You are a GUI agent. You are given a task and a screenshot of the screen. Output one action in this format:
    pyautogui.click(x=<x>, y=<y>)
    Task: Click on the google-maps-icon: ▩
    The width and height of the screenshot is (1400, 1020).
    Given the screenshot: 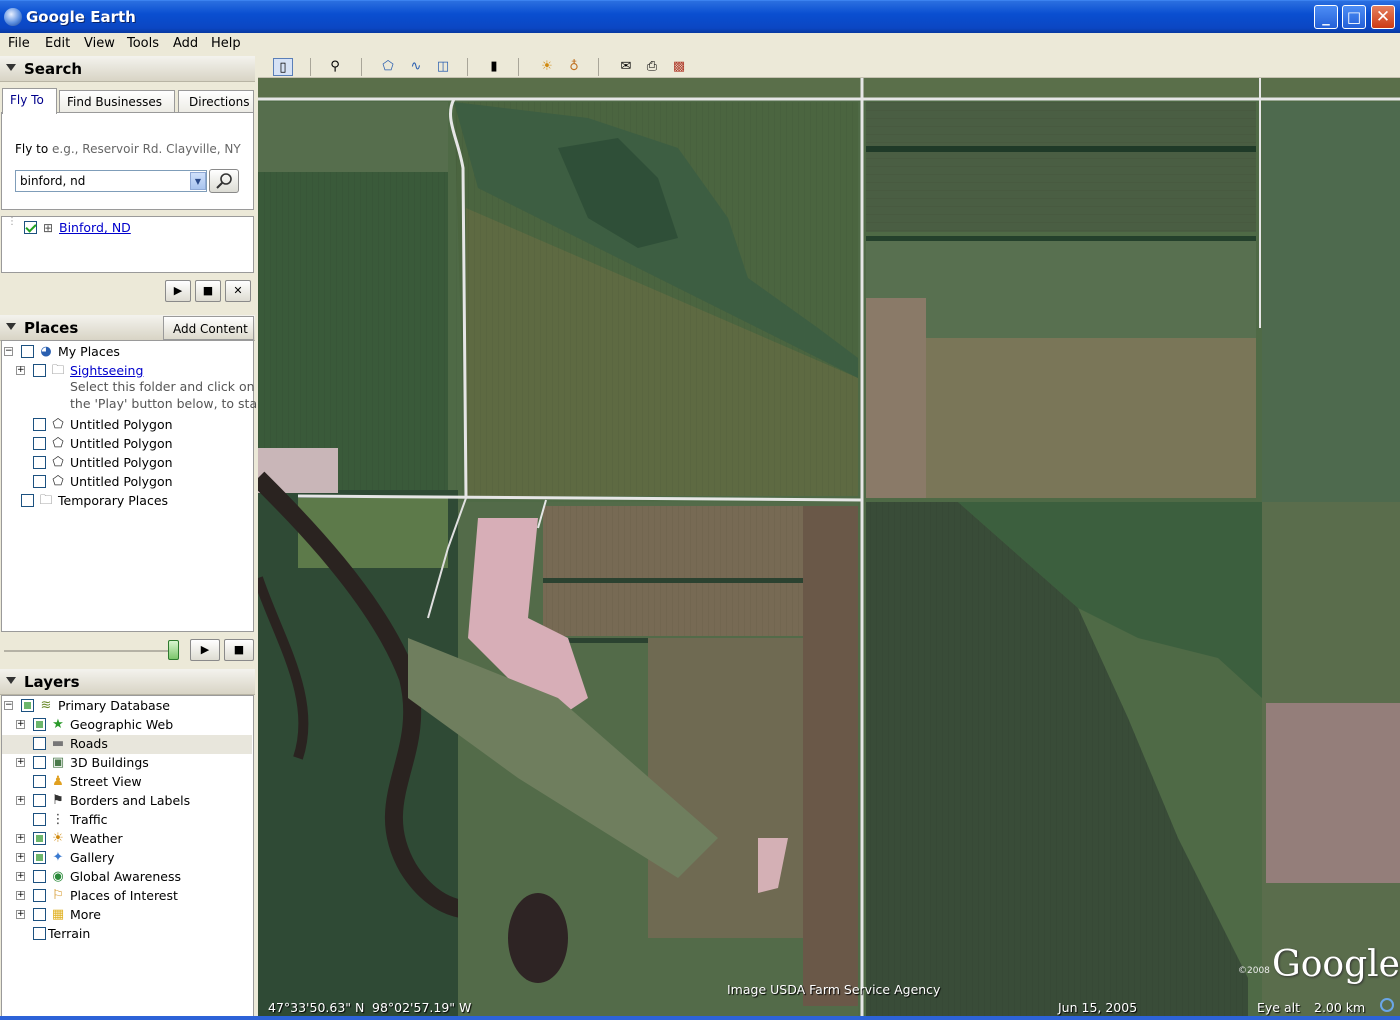 What is the action you would take?
    pyautogui.click(x=679, y=67)
    